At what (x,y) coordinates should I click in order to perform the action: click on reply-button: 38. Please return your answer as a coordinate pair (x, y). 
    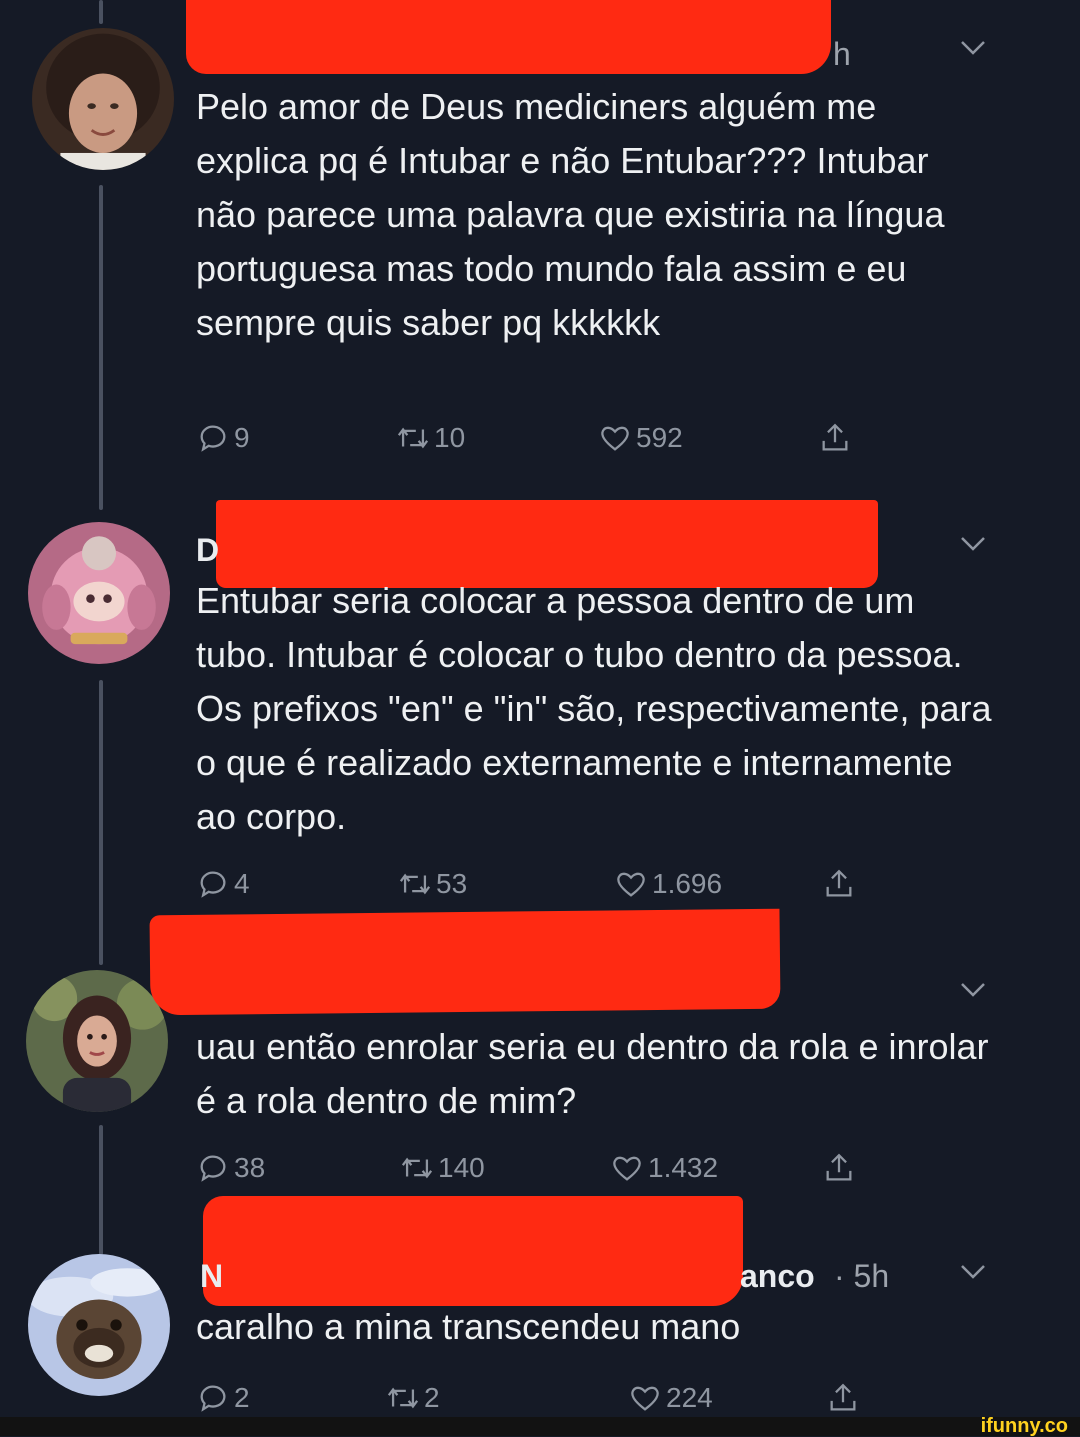
    Looking at the image, I should click on (230, 1168).